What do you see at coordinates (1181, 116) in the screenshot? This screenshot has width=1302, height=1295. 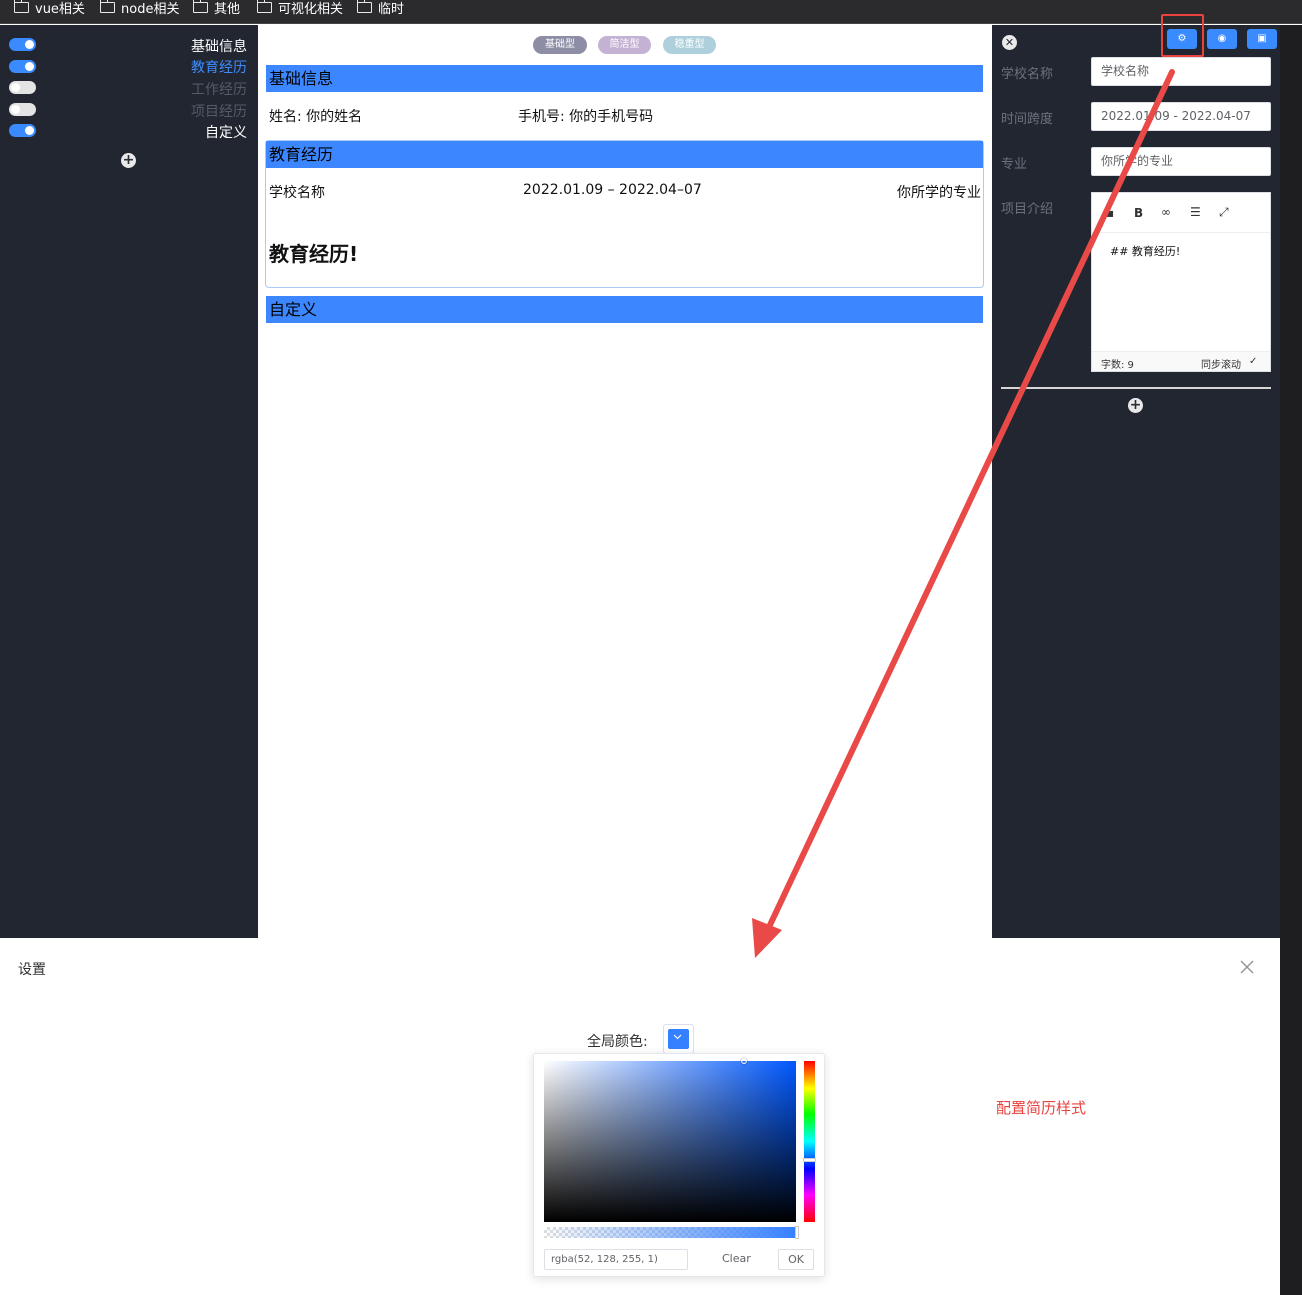 I see `time-range-input: 2022.01.09 - 2022.04-07` at bounding box center [1181, 116].